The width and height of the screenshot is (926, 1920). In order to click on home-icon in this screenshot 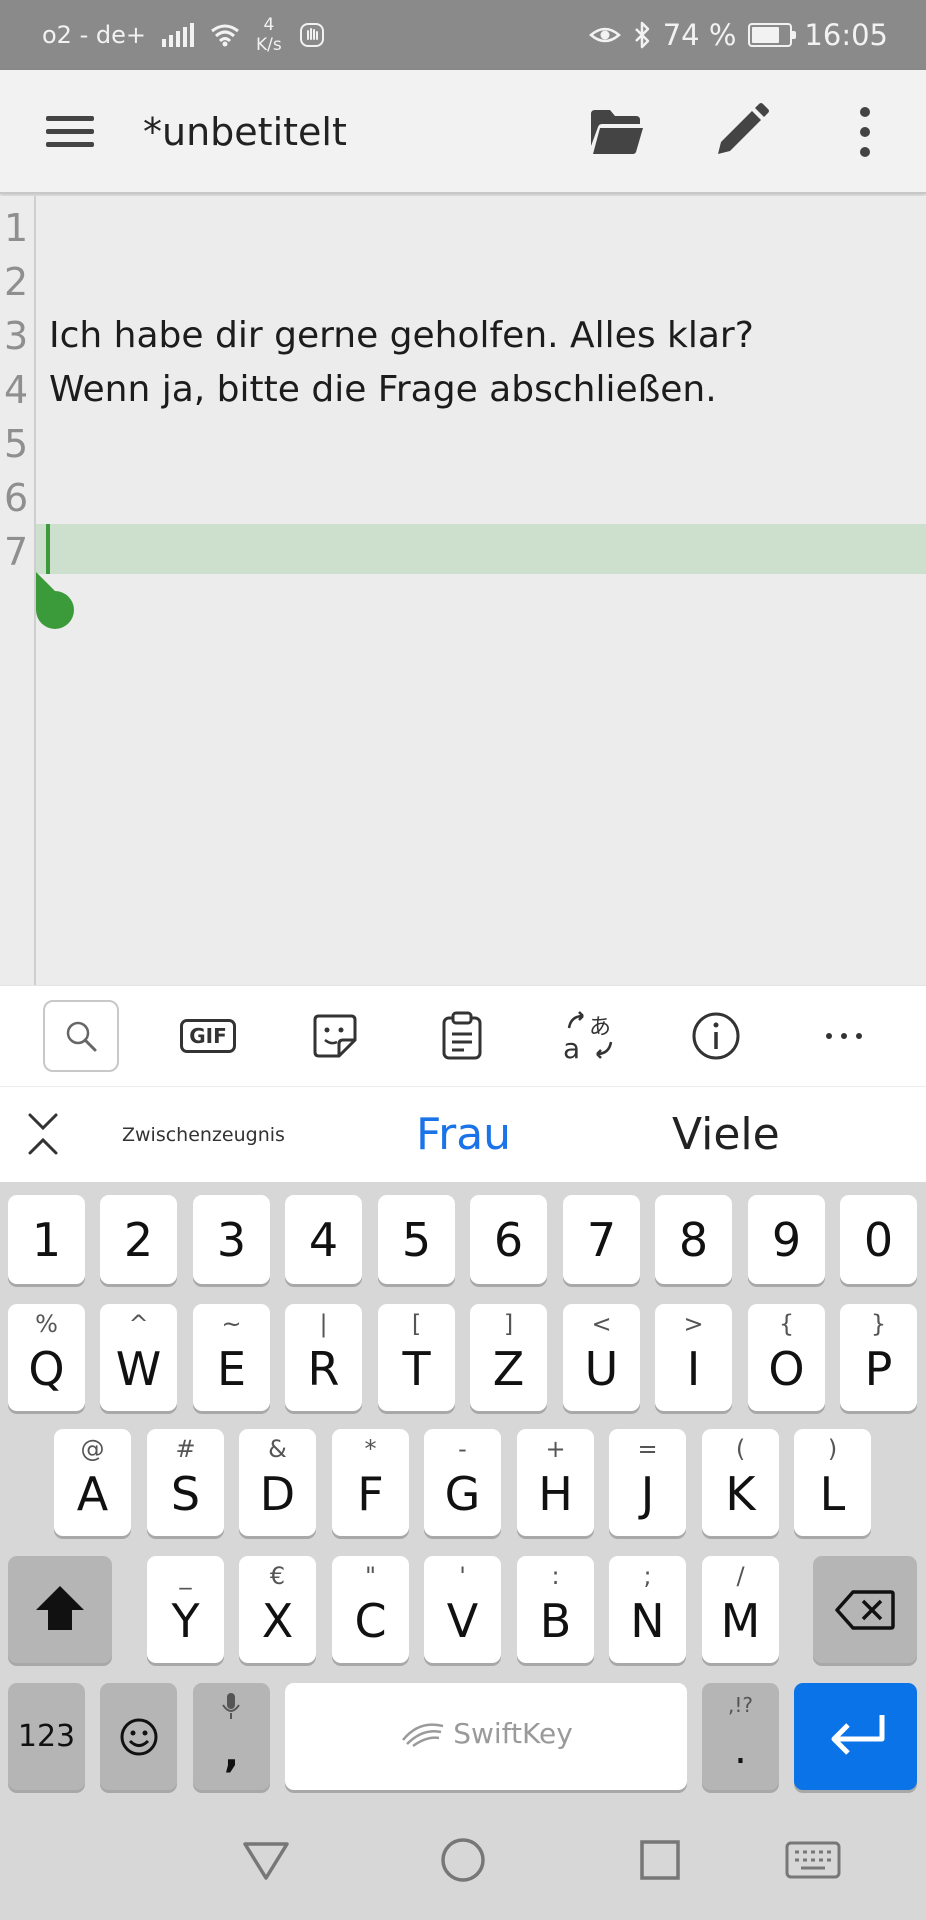, I will do `click(463, 1860)`.